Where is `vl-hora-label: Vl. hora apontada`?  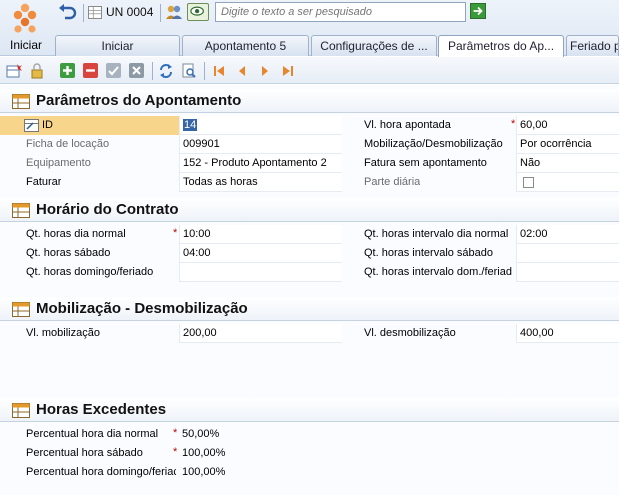 vl-hora-label: Vl. hora apontada is located at coordinates (407, 125).